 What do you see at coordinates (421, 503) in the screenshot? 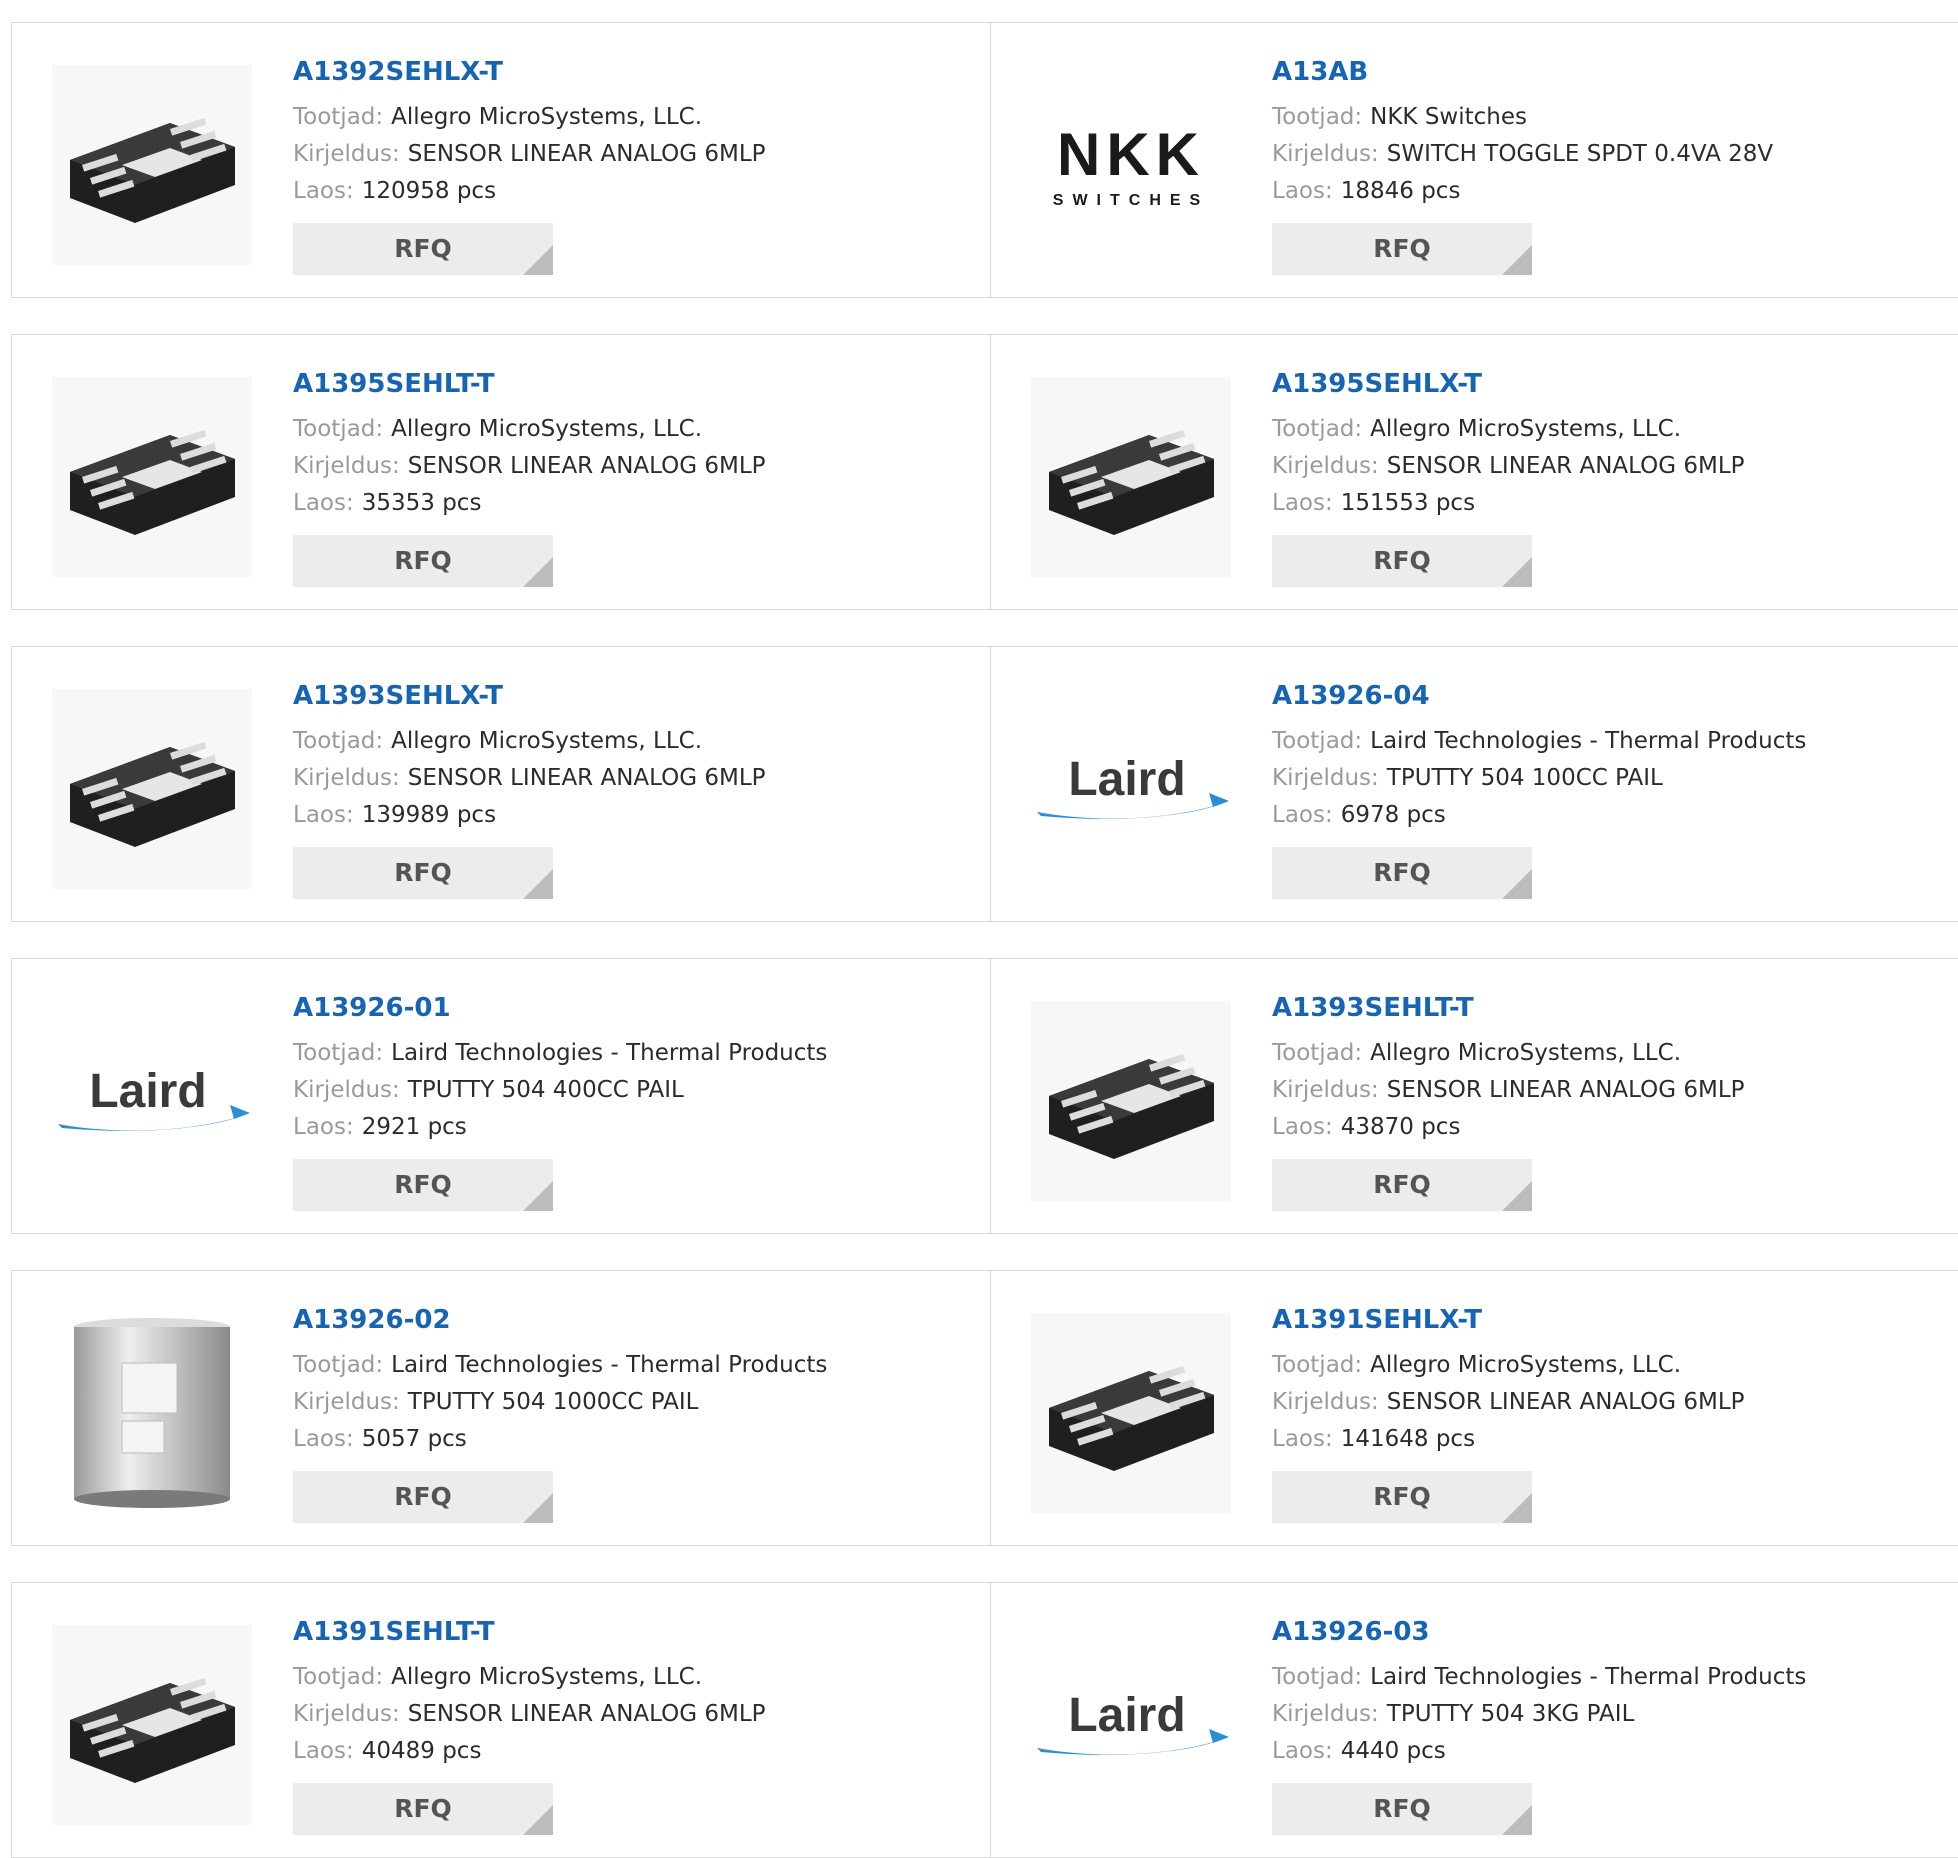
I see `stock-value: 35353 pcs` at bounding box center [421, 503].